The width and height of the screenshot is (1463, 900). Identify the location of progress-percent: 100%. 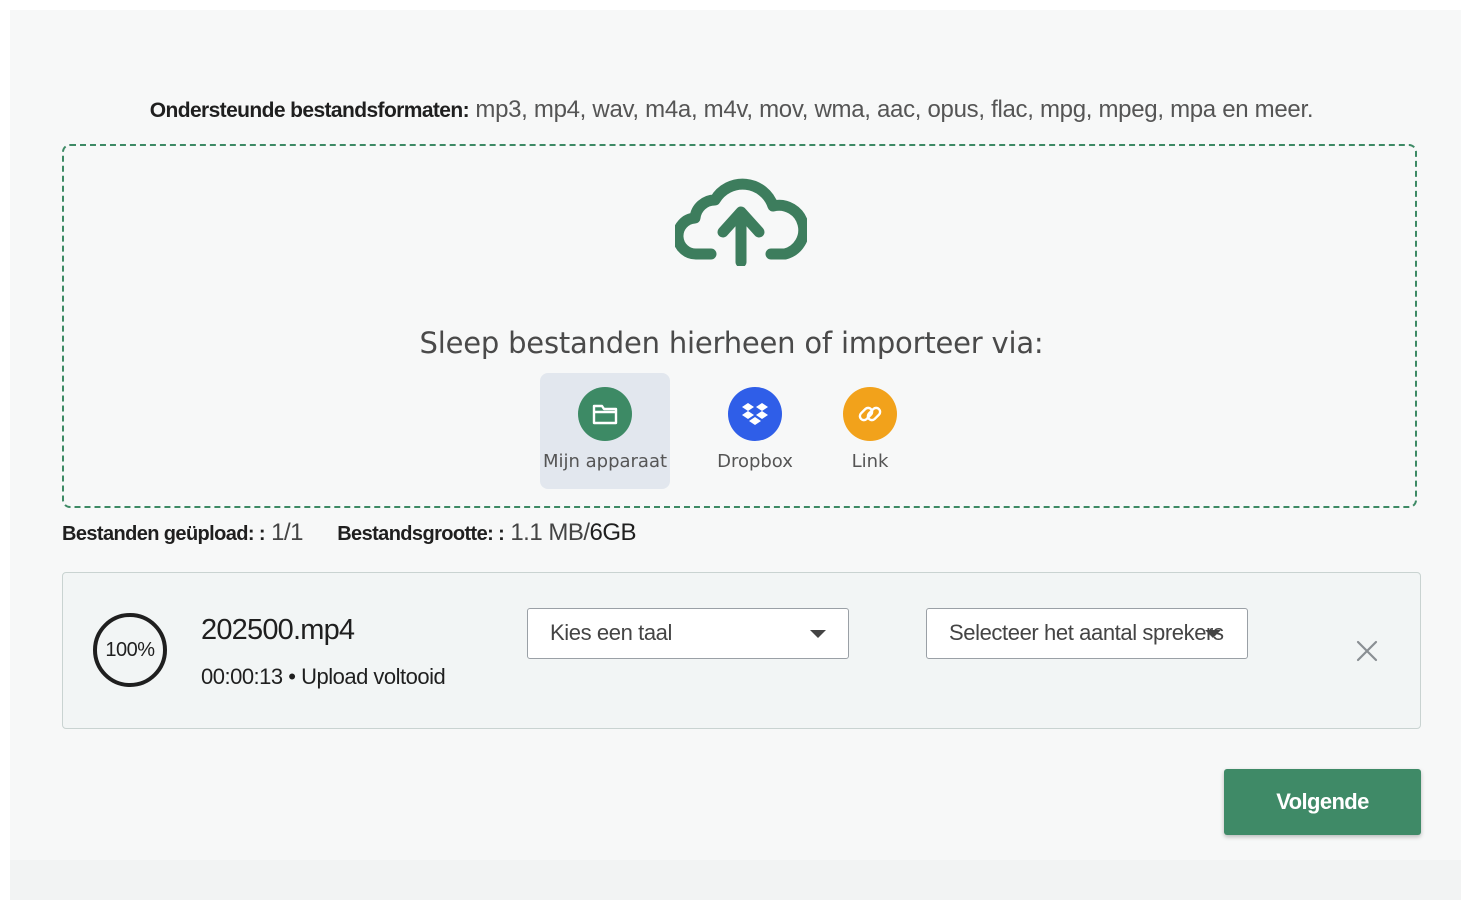
(130, 650).